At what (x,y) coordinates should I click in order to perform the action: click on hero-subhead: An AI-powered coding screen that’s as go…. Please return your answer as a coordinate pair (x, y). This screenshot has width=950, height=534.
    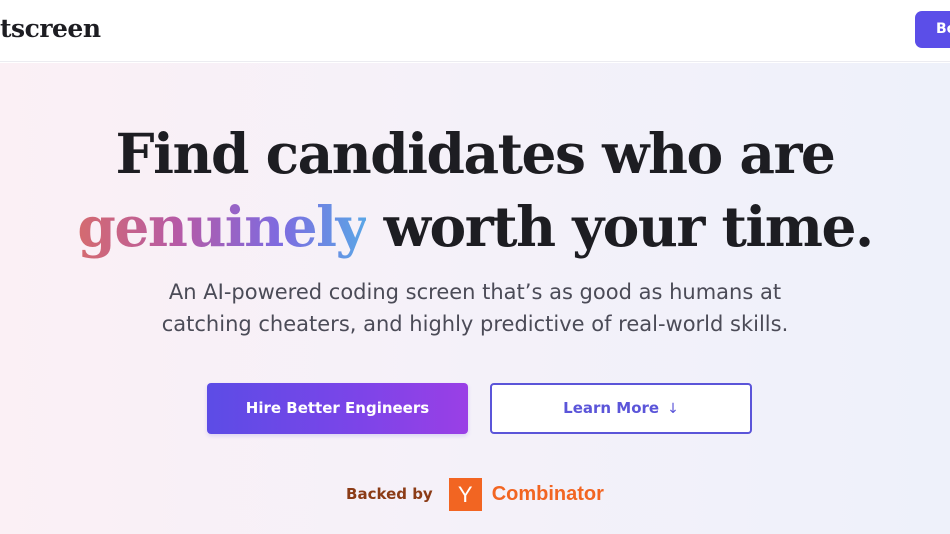
    Looking at the image, I should click on (475, 308).